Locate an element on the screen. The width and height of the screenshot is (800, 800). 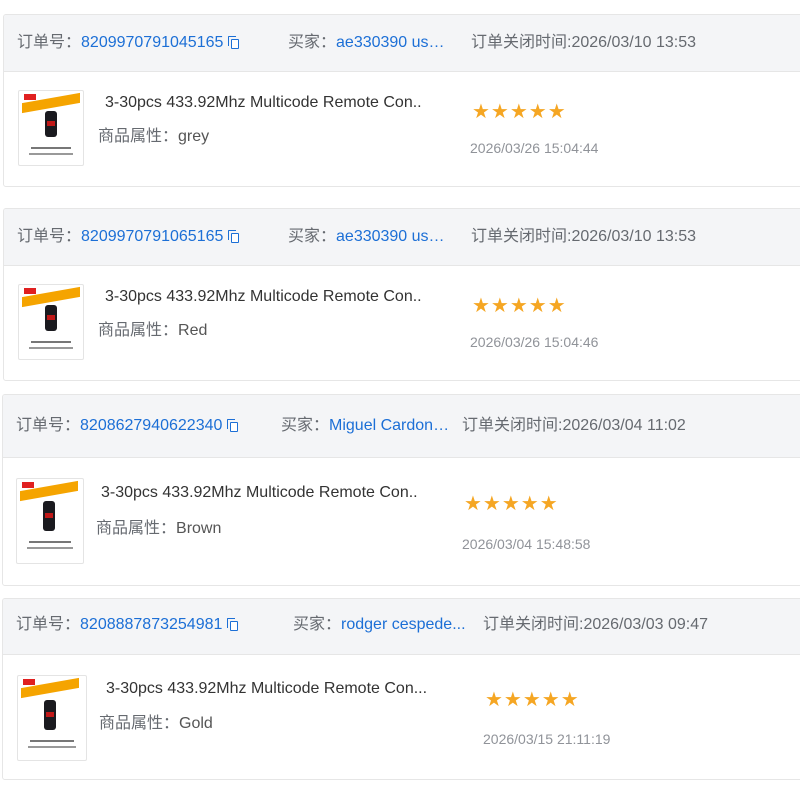
attribute-value: Gold is located at coordinates (196, 723).